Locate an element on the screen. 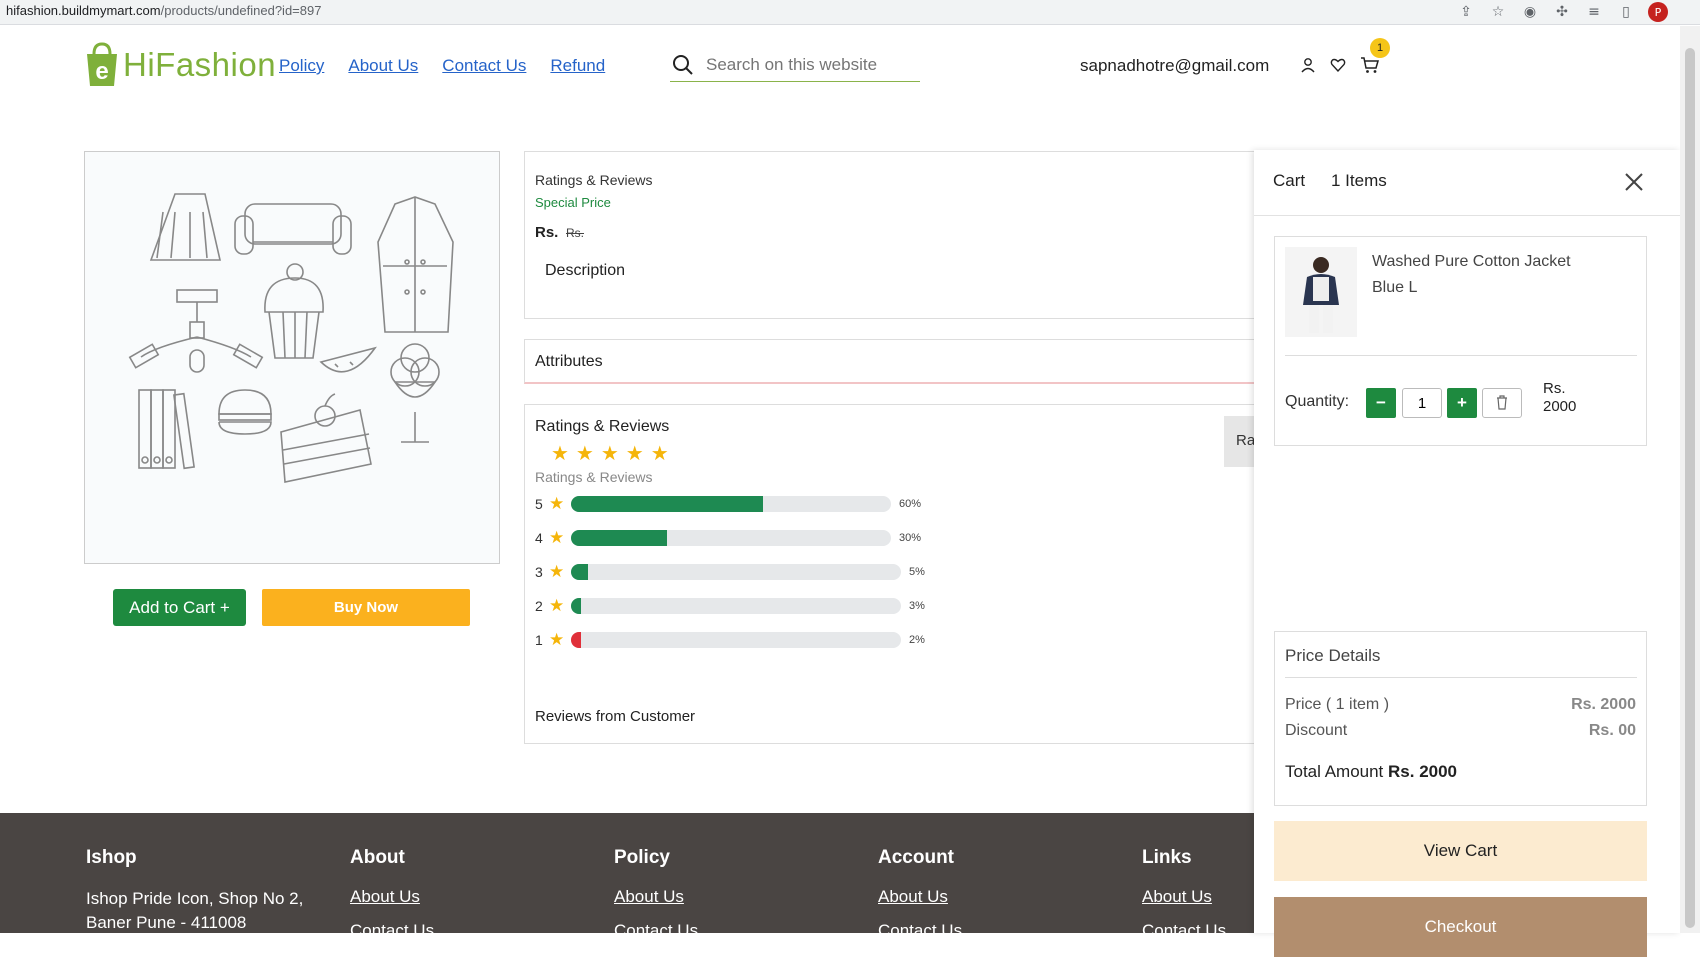 This screenshot has width=1700, height=957. user-email: sapnadhotre@gmail.com is located at coordinates (1174, 66).